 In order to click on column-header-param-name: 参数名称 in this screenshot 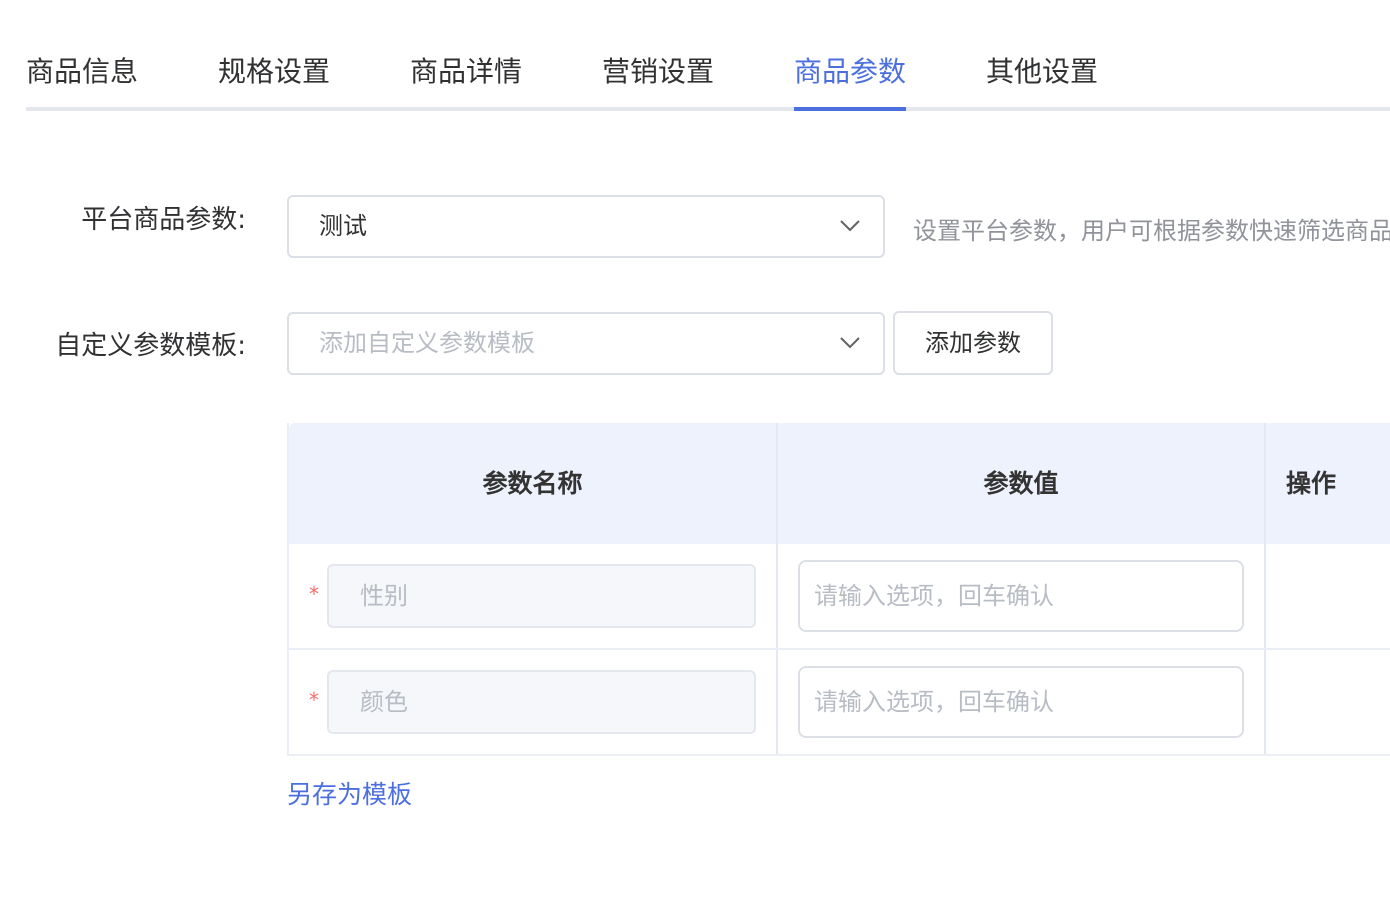, I will do `click(532, 483)`.